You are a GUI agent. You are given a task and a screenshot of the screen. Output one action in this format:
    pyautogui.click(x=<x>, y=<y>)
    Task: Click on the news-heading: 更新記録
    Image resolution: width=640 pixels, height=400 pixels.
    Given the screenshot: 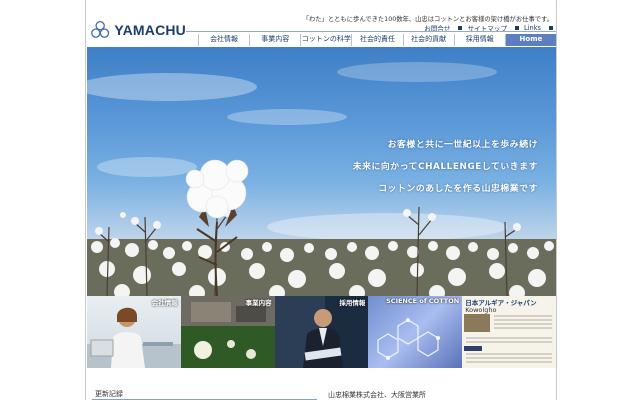 What is the action you would take?
    pyautogui.click(x=109, y=394)
    